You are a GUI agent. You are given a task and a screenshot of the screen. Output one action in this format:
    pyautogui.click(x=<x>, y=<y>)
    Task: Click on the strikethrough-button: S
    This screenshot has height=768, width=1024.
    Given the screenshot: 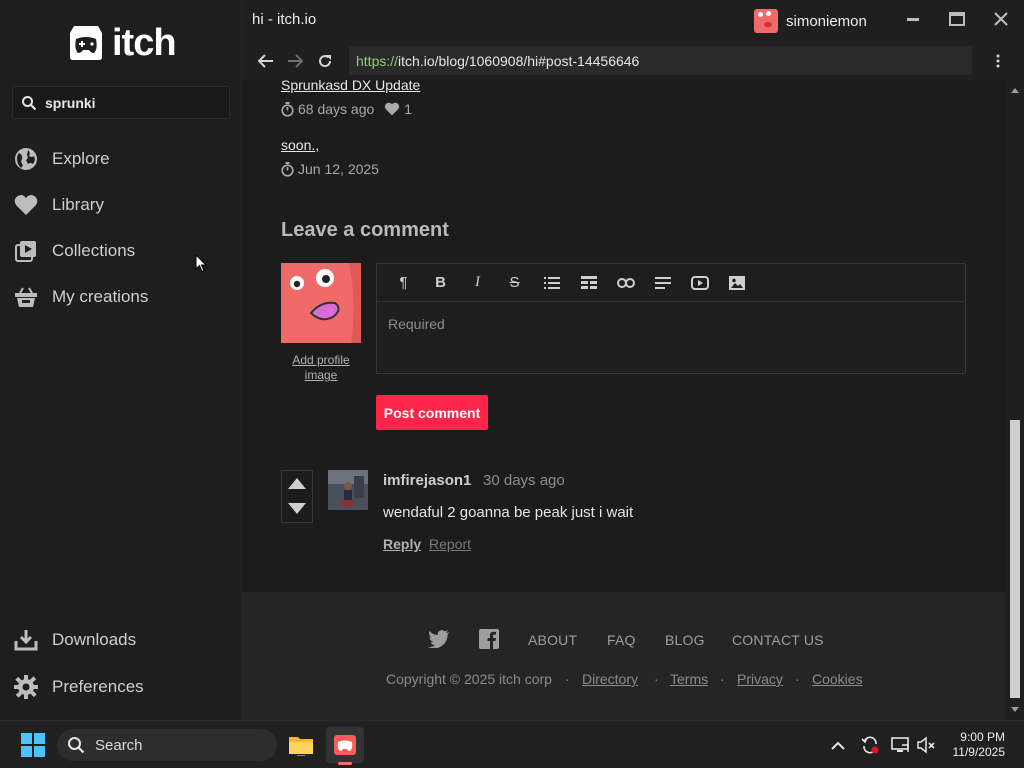 What is the action you would take?
    pyautogui.click(x=514, y=283)
    